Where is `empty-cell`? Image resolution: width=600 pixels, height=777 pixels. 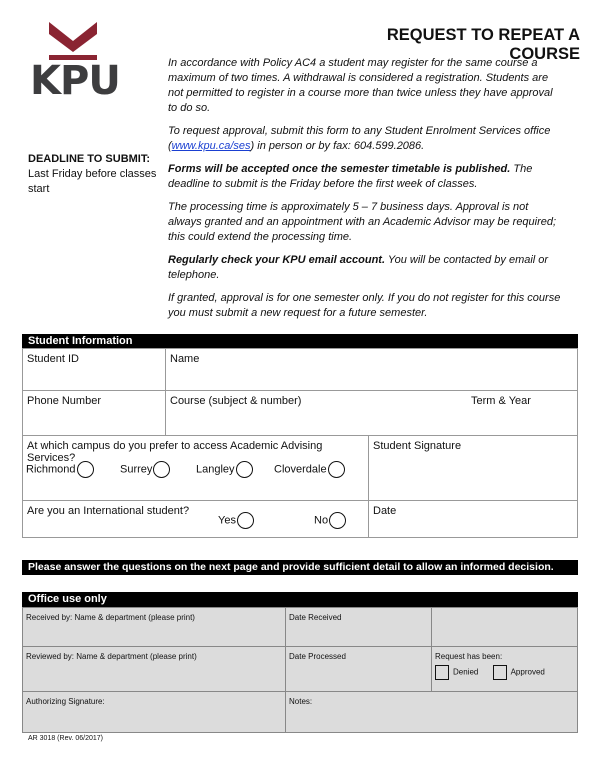 empty-cell is located at coordinates (504, 627).